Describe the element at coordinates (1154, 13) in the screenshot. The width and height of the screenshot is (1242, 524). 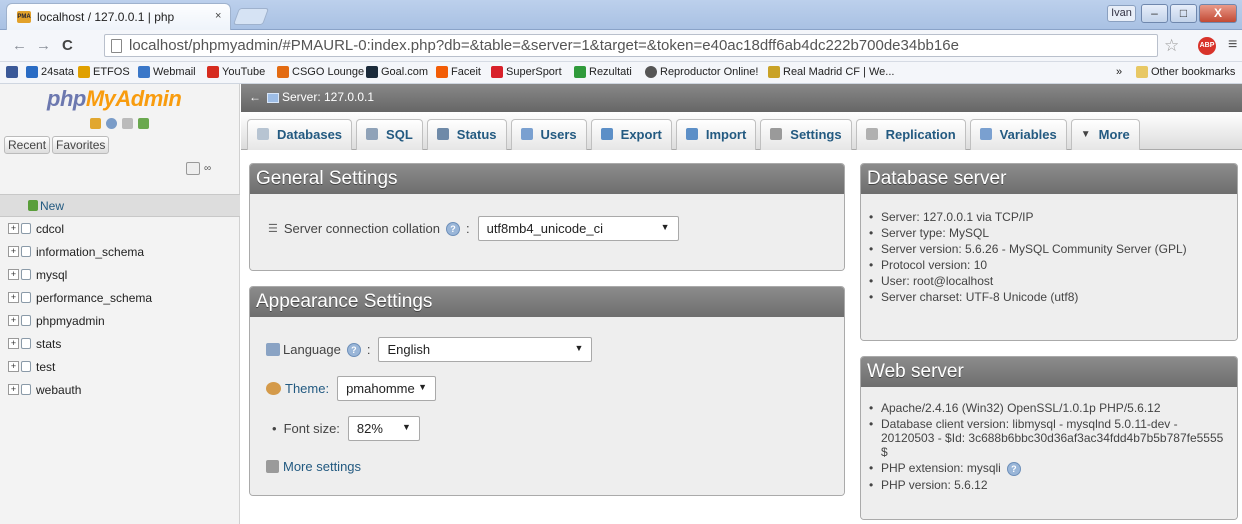
I see `minimize-button: –` at that location.